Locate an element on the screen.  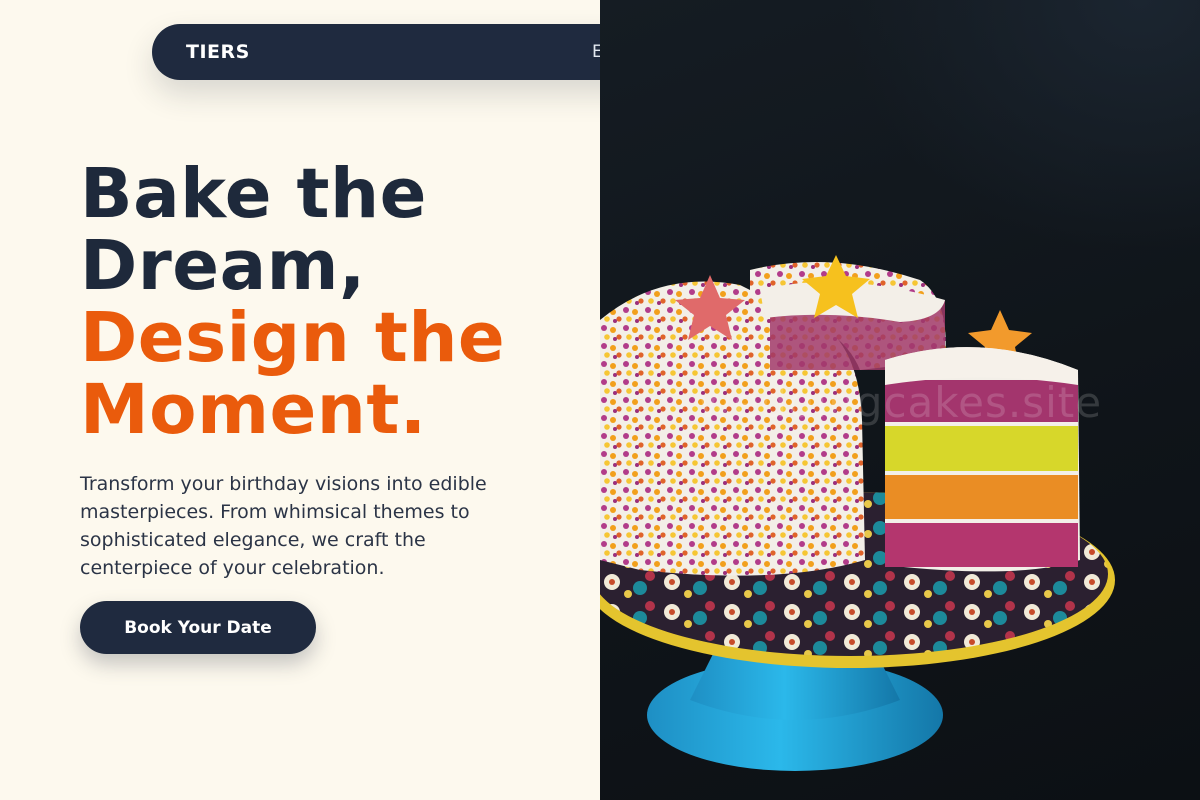
headline-line-3: Design the is located at coordinates (293, 338).